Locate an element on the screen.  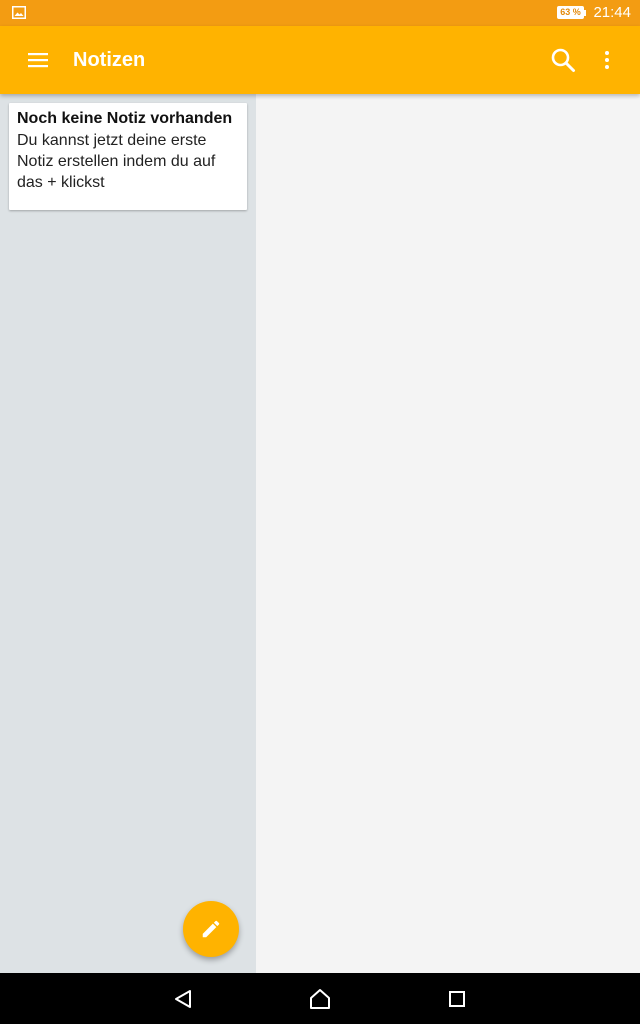
home-icon is located at coordinates (320, 998).